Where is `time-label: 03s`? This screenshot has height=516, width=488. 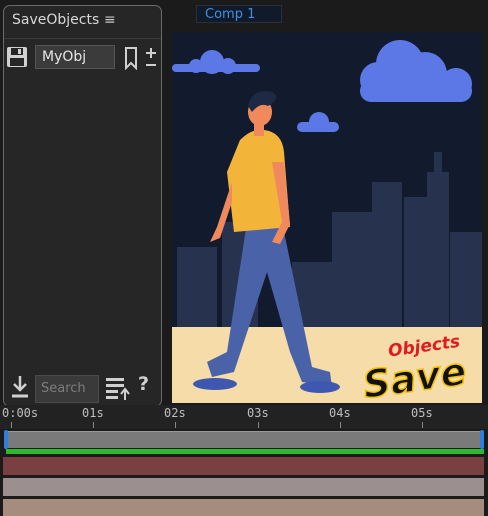
time-label: 03s is located at coordinates (258, 413).